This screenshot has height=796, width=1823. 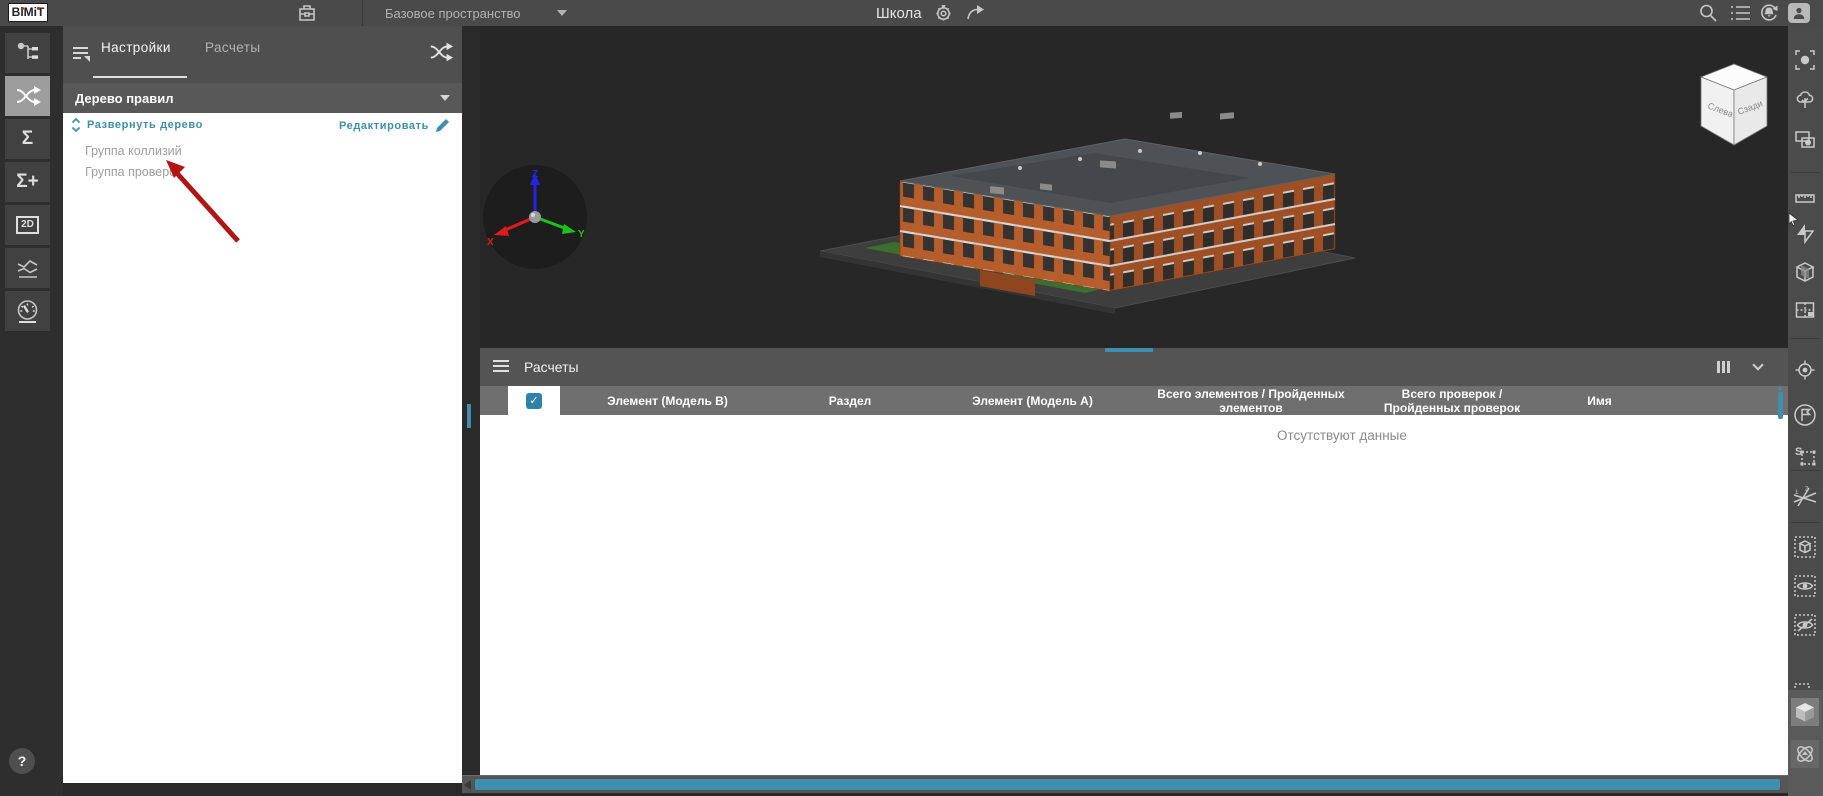 I want to click on hide-elements-icon, so click(x=1805, y=625).